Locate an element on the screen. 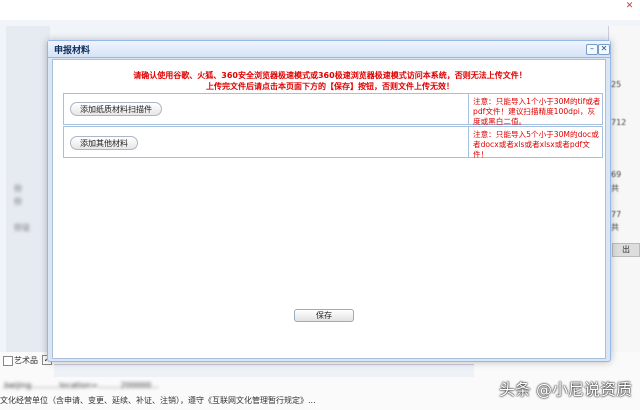 The height and width of the screenshot is (410, 640). add-scanned-materials-button: 添加纸质材料扫描件 is located at coordinates (116, 109).